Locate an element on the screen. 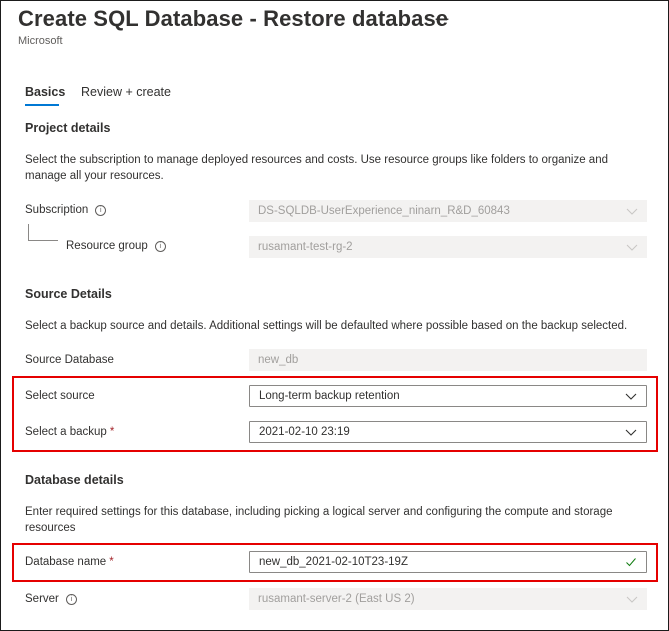 Image resolution: width=669 pixels, height=631 pixels. source-database-value: new_db is located at coordinates (278, 360).